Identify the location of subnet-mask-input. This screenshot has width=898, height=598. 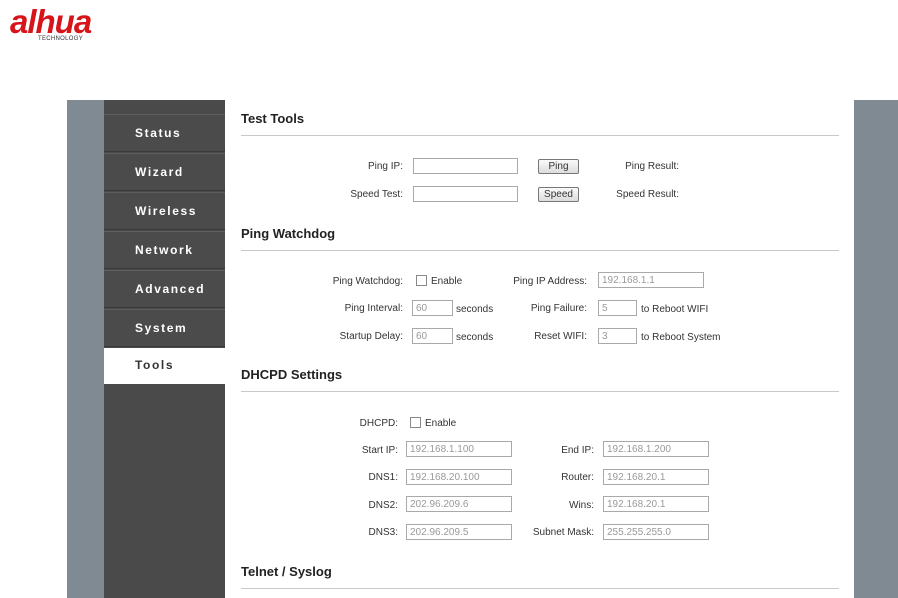
(656, 532).